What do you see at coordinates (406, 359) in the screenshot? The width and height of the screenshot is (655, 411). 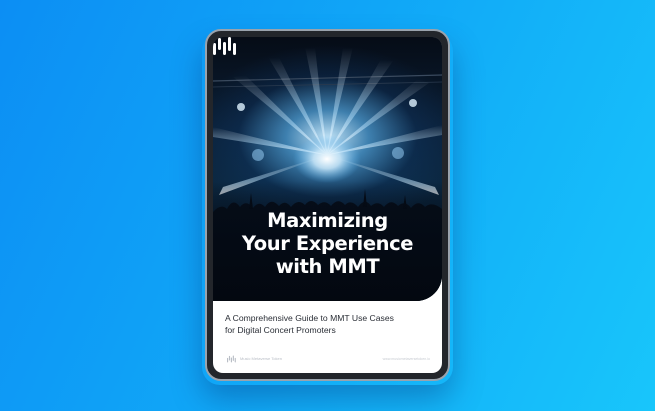 I see `footer-website: www.musicmetaversetoken.io` at bounding box center [406, 359].